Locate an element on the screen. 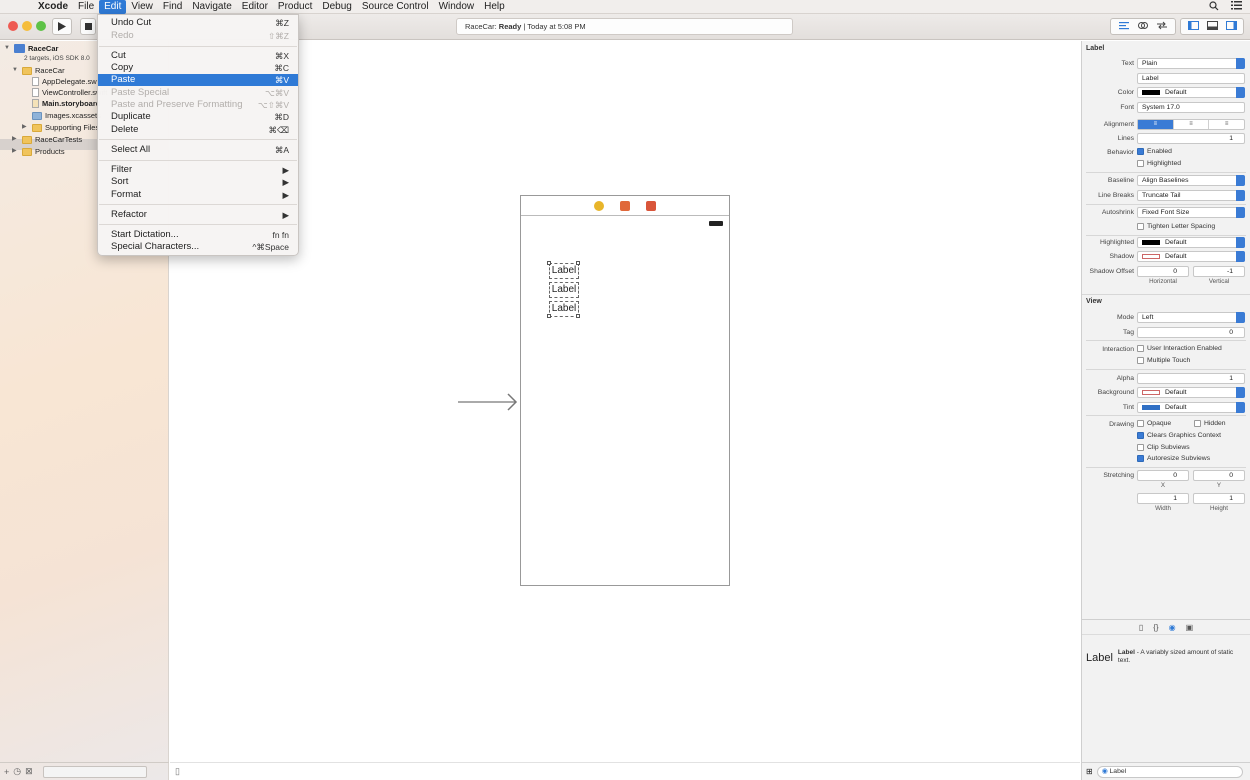 The width and height of the screenshot is (1250, 780). stretch-y-field: 0 is located at coordinates (1219, 475).